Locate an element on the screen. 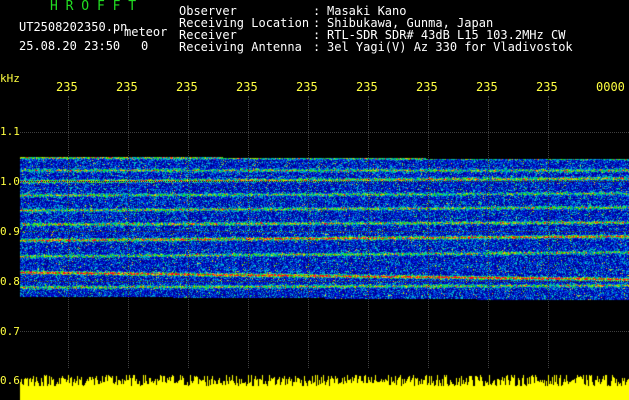  y-tick-label: 0.6 is located at coordinates (10, 380).